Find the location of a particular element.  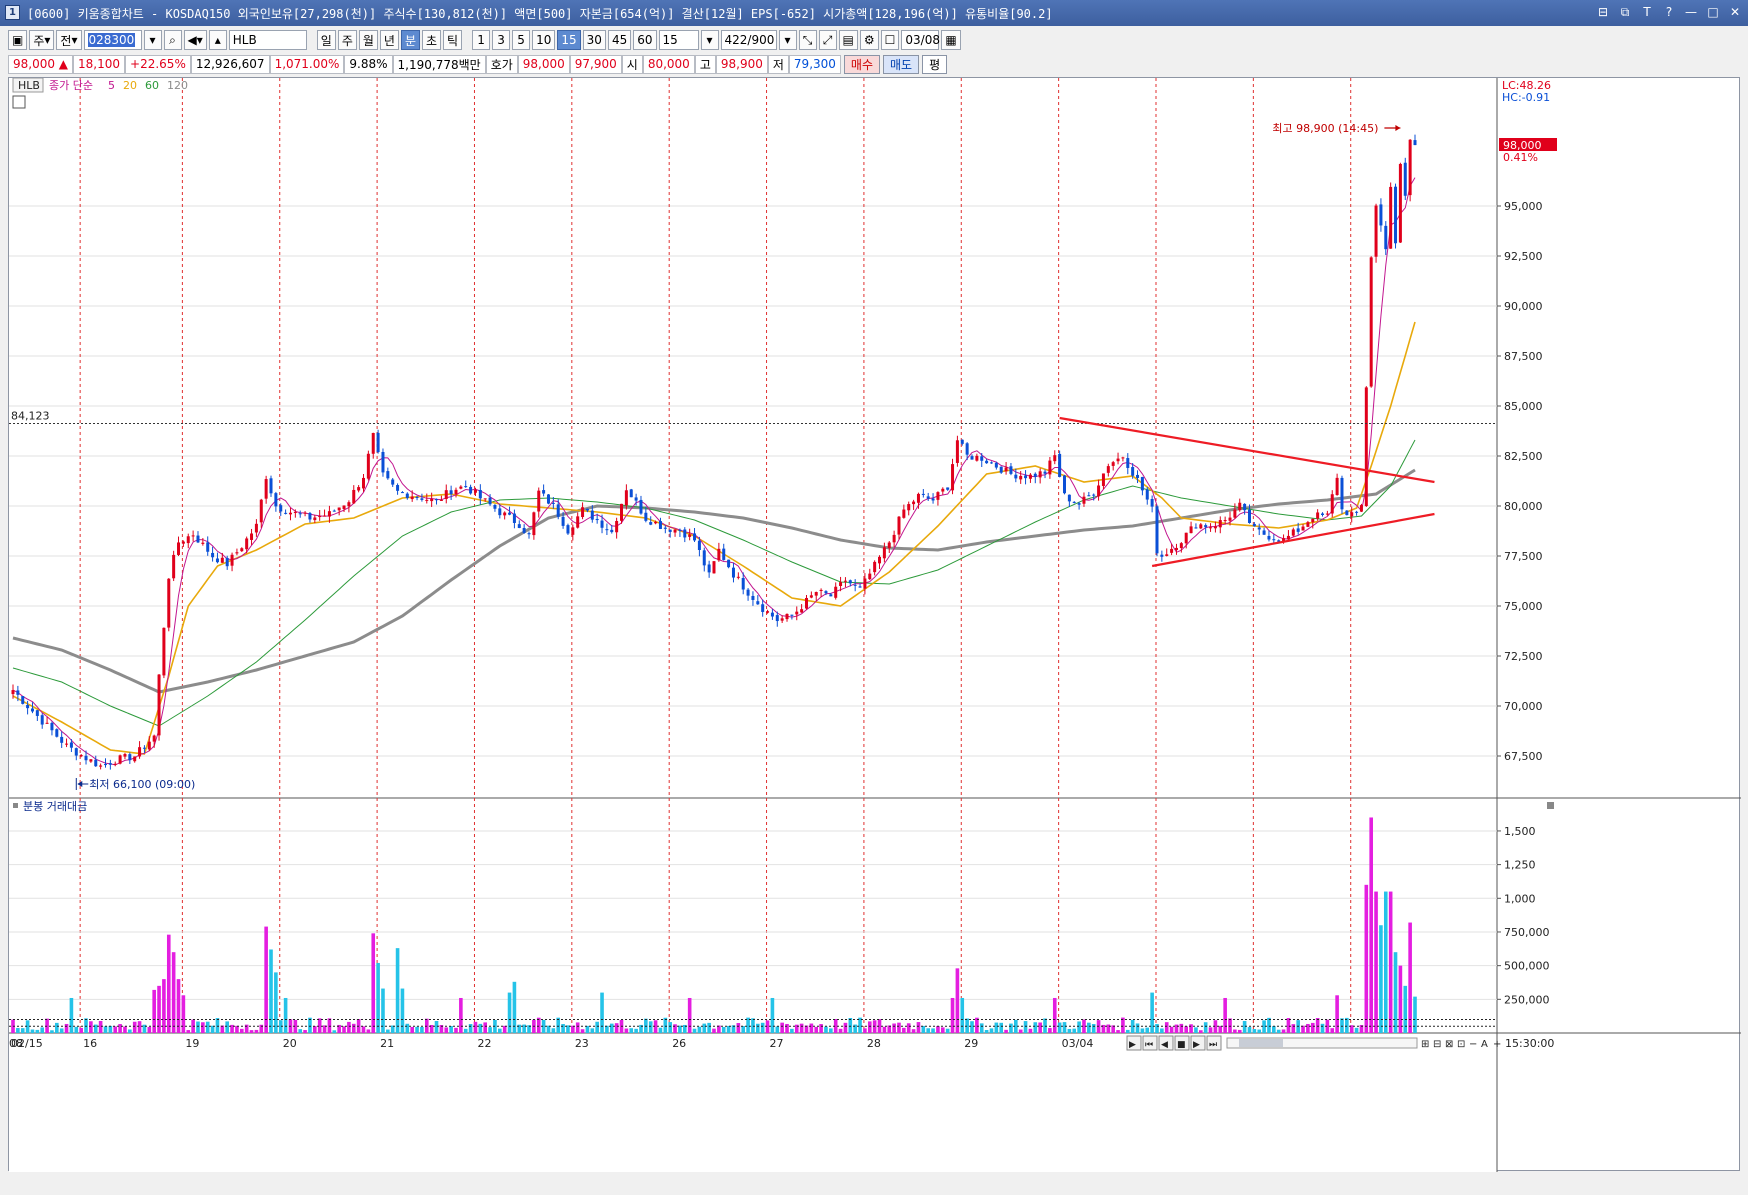

high-label: 고 is located at coordinates (705, 64).